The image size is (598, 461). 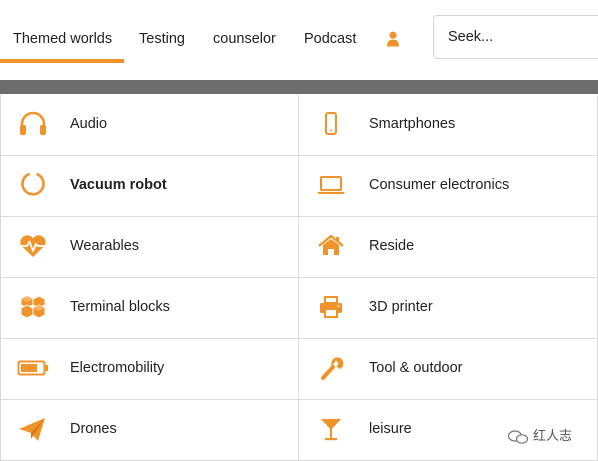 What do you see at coordinates (93, 429) in the screenshot?
I see `menu-item-label: Drones` at bounding box center [93, 429].